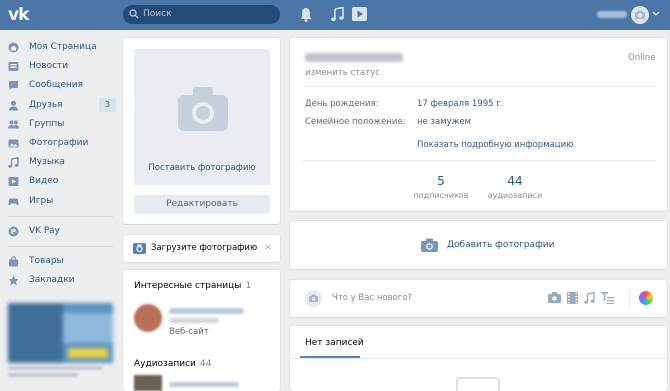 This screenshot has height=391, width=670. What do you see at coordinates (56, 85) in the screenshot?
I see `sidebar-item-label: Сообщения` at bounding box center [56, 85].